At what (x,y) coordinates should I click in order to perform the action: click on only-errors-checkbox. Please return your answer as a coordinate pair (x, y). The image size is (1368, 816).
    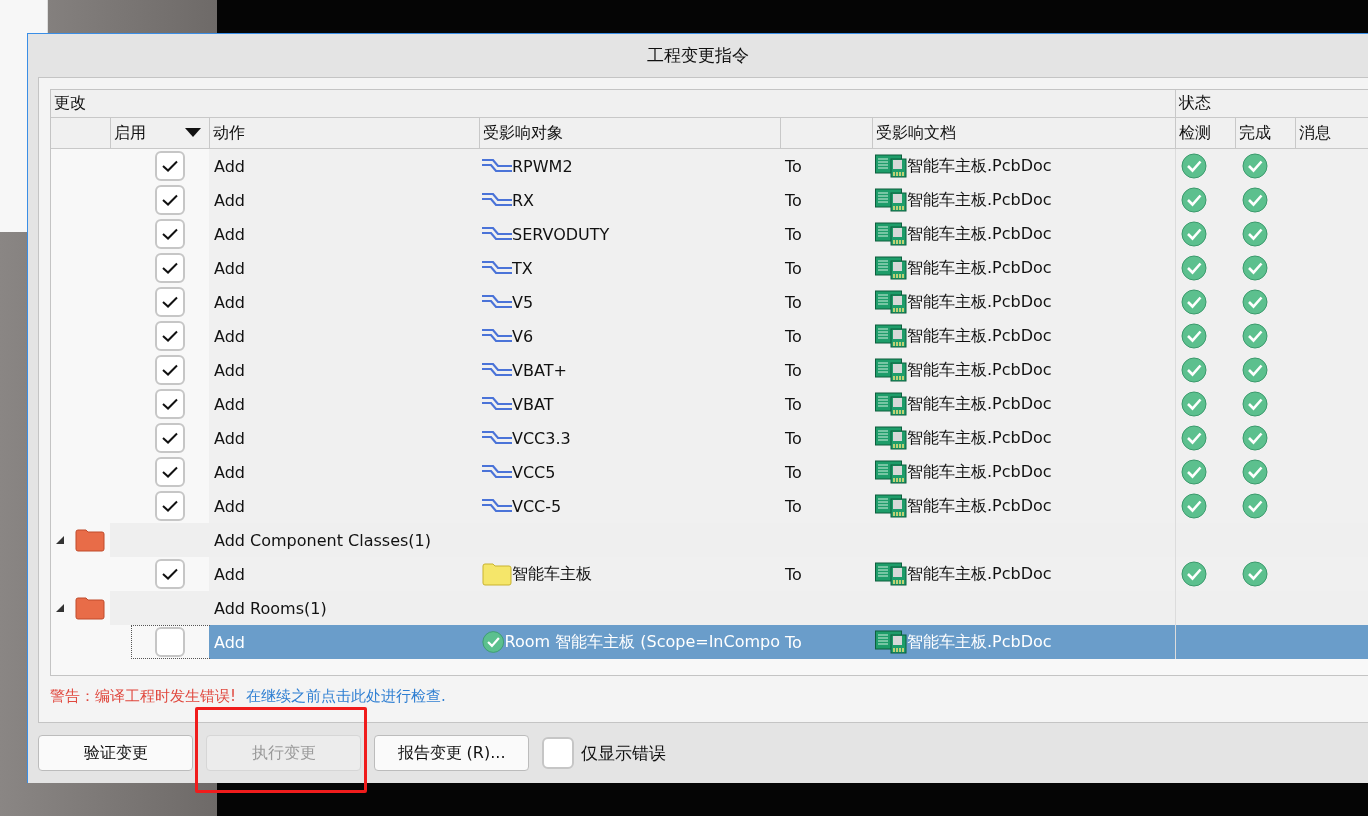
    Looking at the image, I should click on (558, 753).